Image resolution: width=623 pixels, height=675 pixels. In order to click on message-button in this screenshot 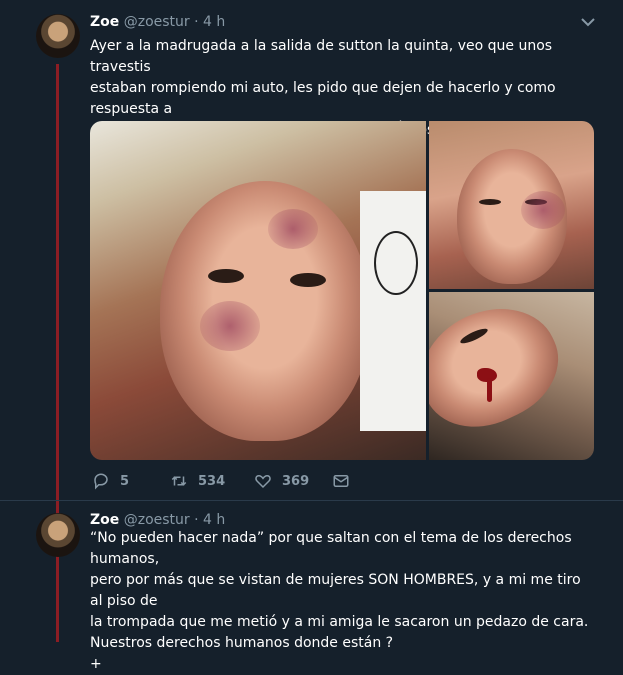, I will do `click(346, 481)`.